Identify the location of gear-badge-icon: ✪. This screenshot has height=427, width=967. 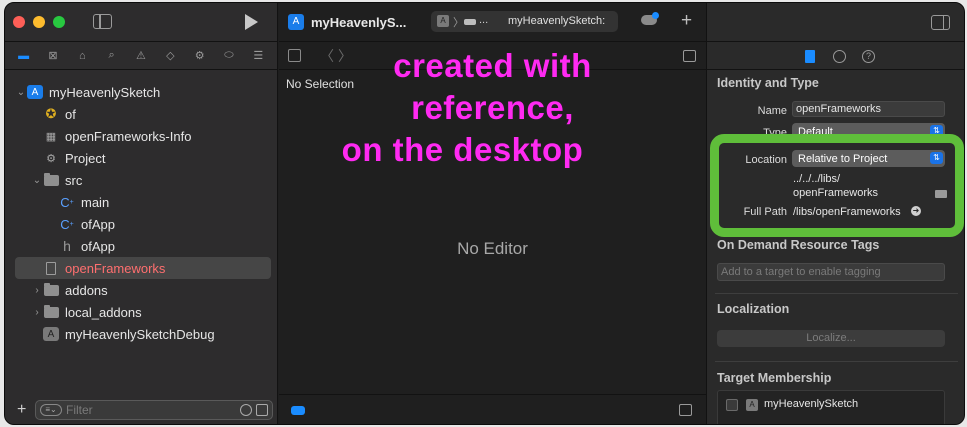
(51, 113).